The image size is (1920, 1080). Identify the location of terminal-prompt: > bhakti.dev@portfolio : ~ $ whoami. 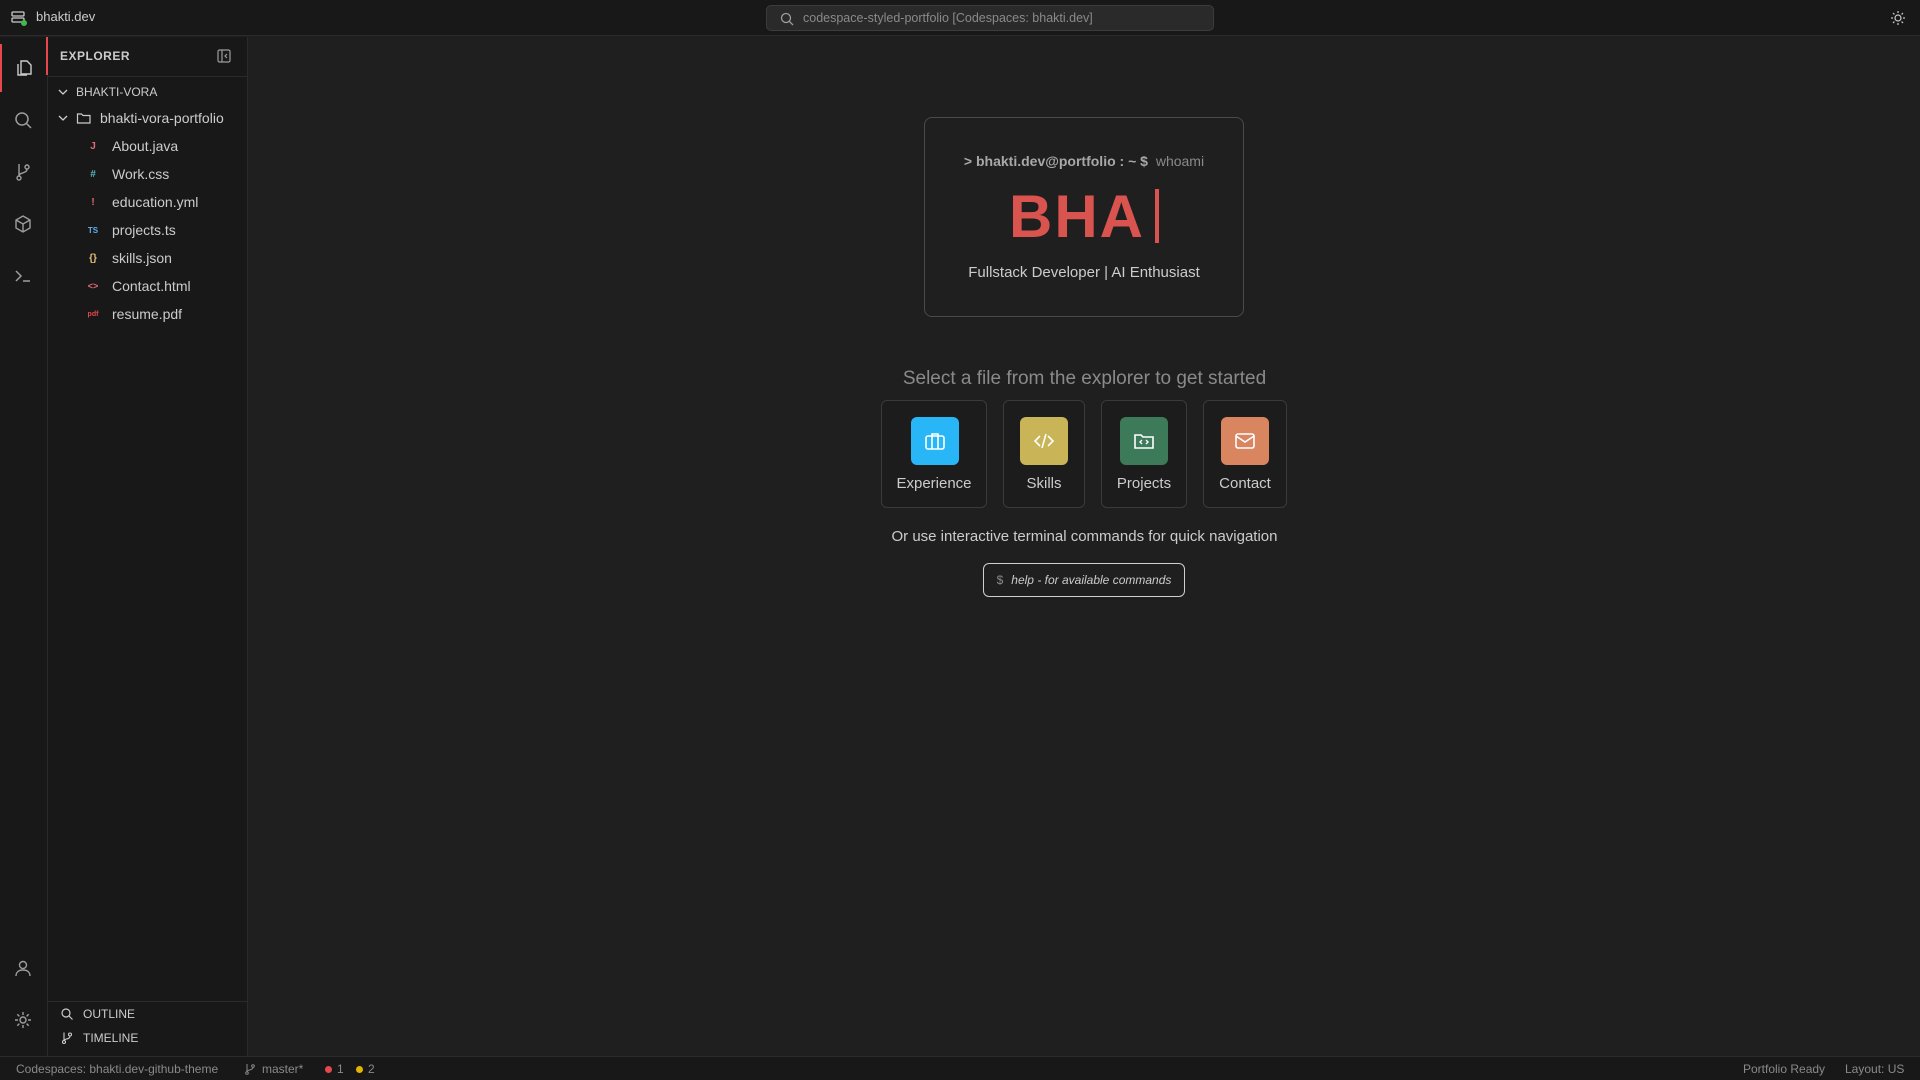
(1084, 161).